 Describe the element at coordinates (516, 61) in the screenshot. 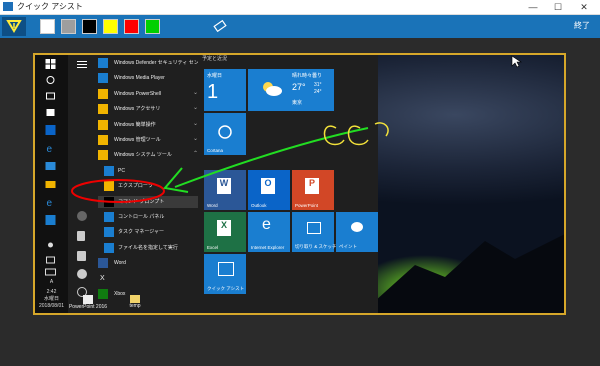

I see `mouse-cursor-icon` at that location.